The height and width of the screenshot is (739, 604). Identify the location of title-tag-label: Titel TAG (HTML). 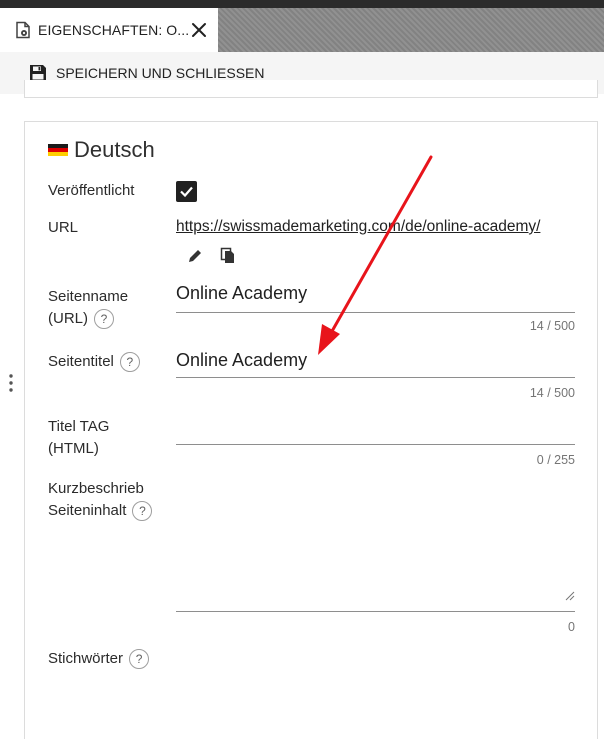
(78, 438).